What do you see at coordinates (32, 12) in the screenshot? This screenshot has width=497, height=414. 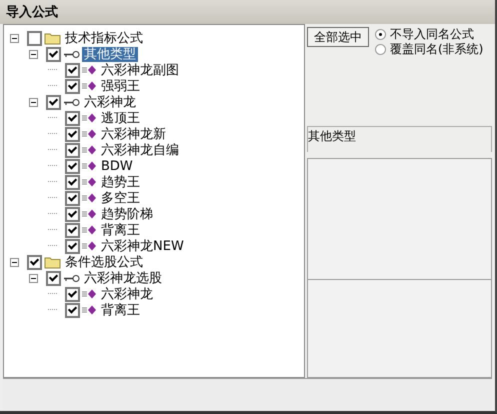 I see `window-title: 导入公式` at bounding box center [32, 12].